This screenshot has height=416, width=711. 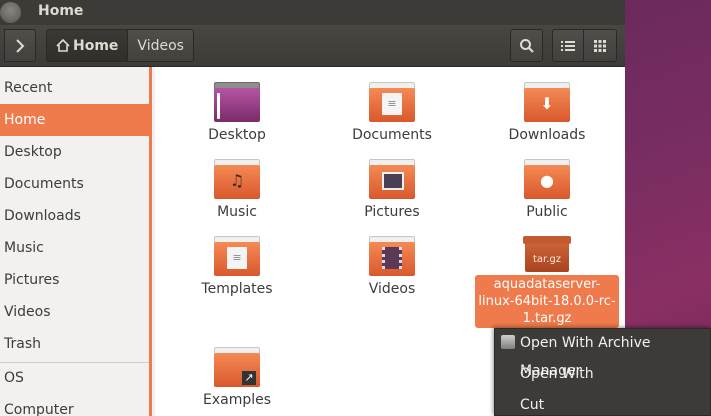 What do you see at coordinates (74, 184) in the screenshot?
I see `sidebar-item-documents: Documents` at bounding box center [74, 184].